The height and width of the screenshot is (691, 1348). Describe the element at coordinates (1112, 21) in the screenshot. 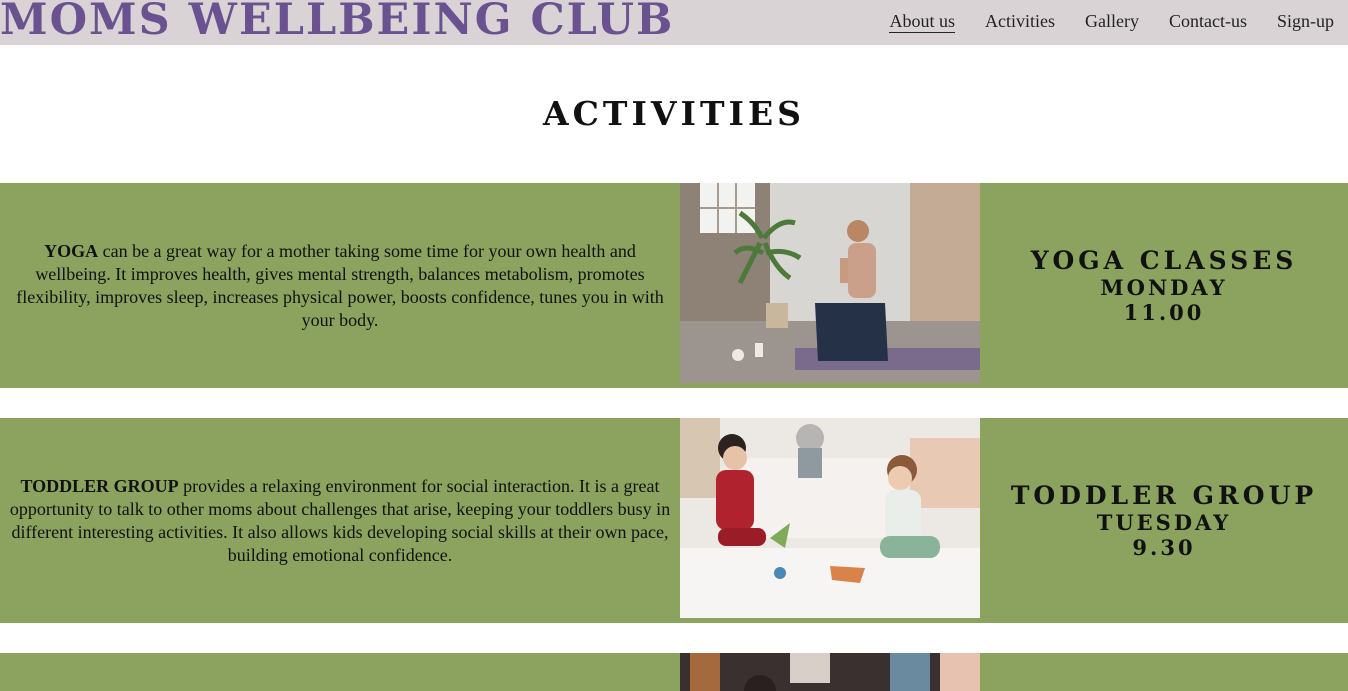

I see `nav-gallery: Gallery` at that location.